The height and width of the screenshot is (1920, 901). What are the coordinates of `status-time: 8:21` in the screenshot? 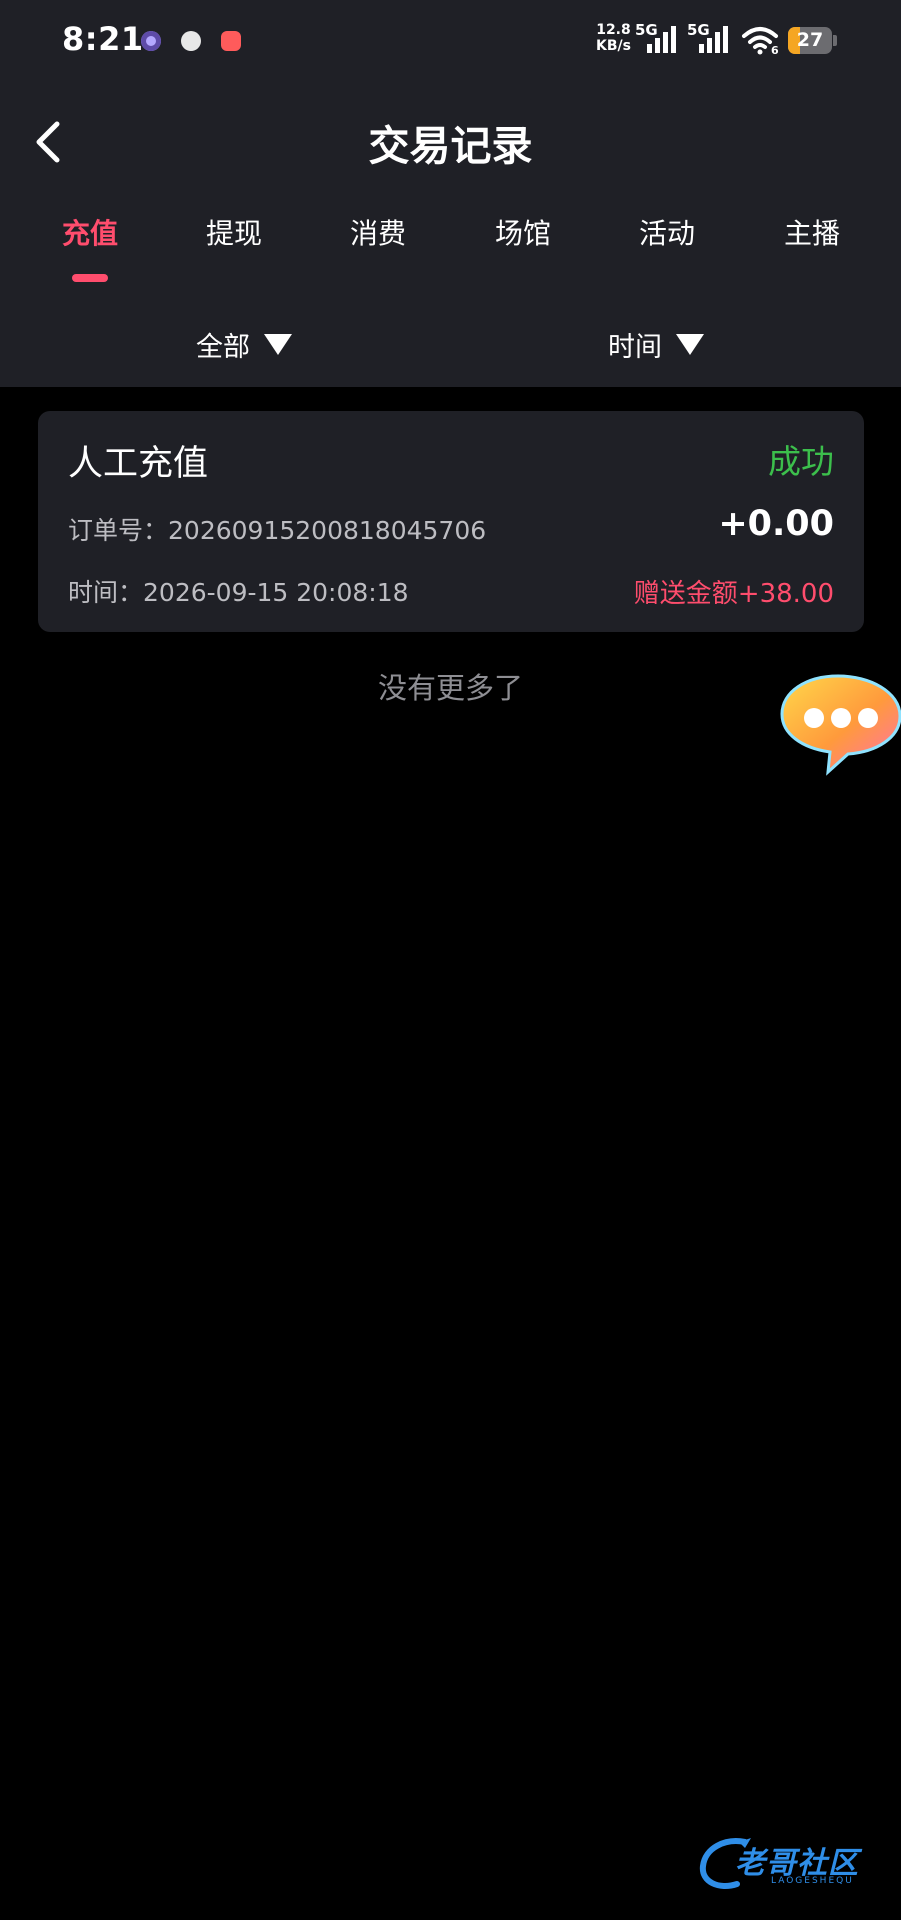 It's located at (103, 39).